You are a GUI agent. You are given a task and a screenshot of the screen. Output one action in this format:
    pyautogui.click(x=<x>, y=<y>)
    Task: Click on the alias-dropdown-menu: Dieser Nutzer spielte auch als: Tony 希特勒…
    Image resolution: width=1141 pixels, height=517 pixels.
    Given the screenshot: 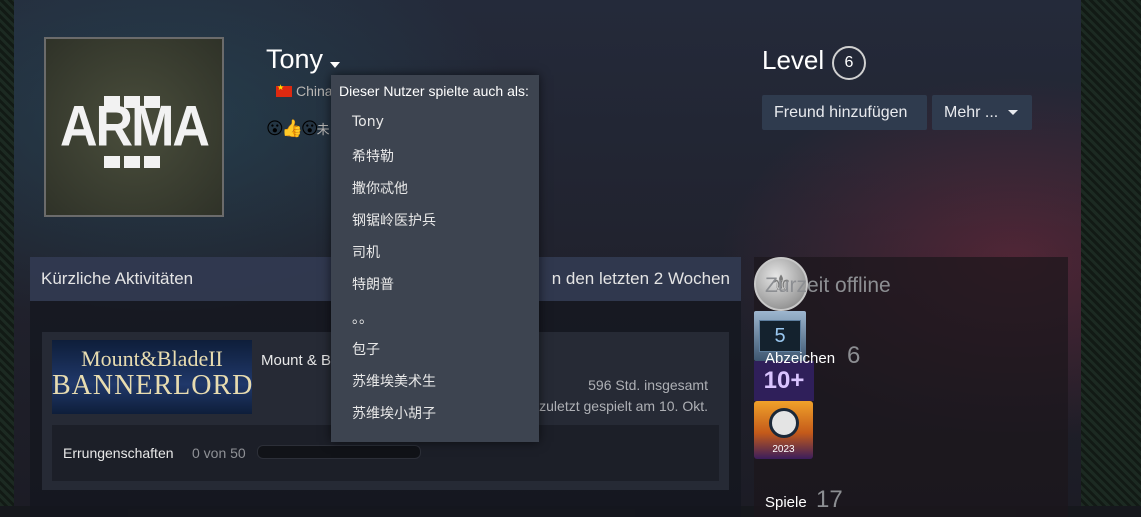 What is the action you would take?
    pyautogui.click(x=435, y=258)
    